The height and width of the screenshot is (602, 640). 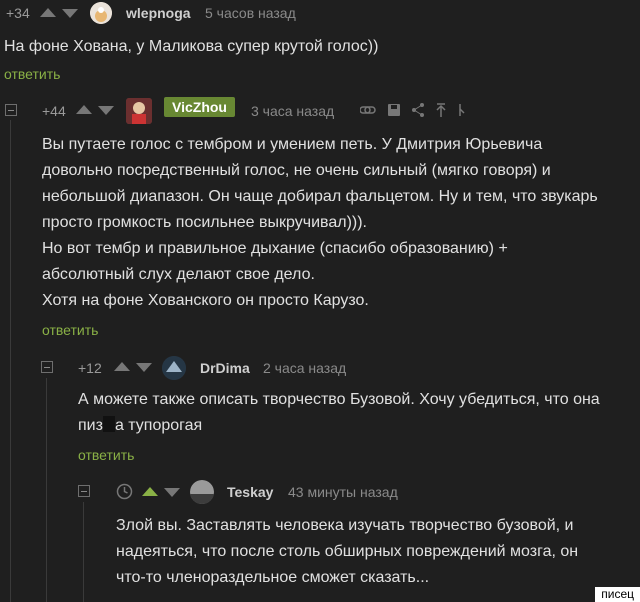 What do you see at coordinates (367, 110) in the screenshot?
I see `link-icon` at bounding box center [367, 110].